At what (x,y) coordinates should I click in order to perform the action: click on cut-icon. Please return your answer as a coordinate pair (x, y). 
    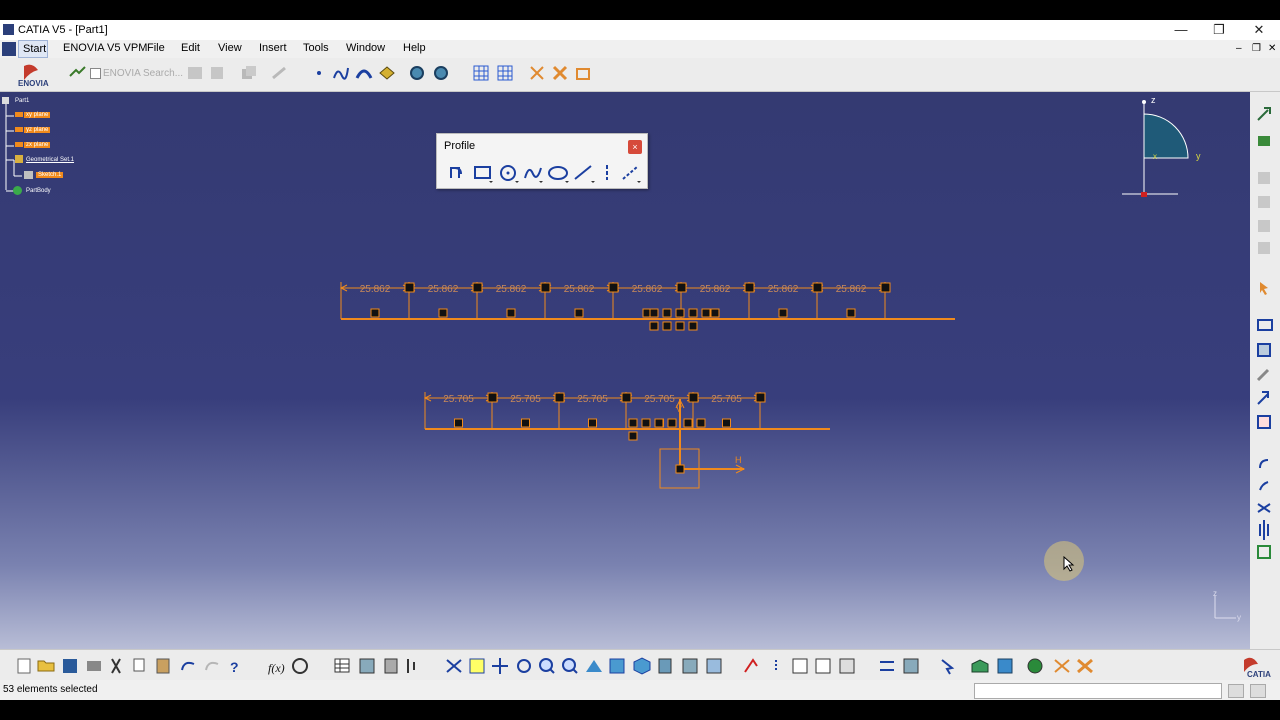
    Looking at the image, I should click on (116, 666).